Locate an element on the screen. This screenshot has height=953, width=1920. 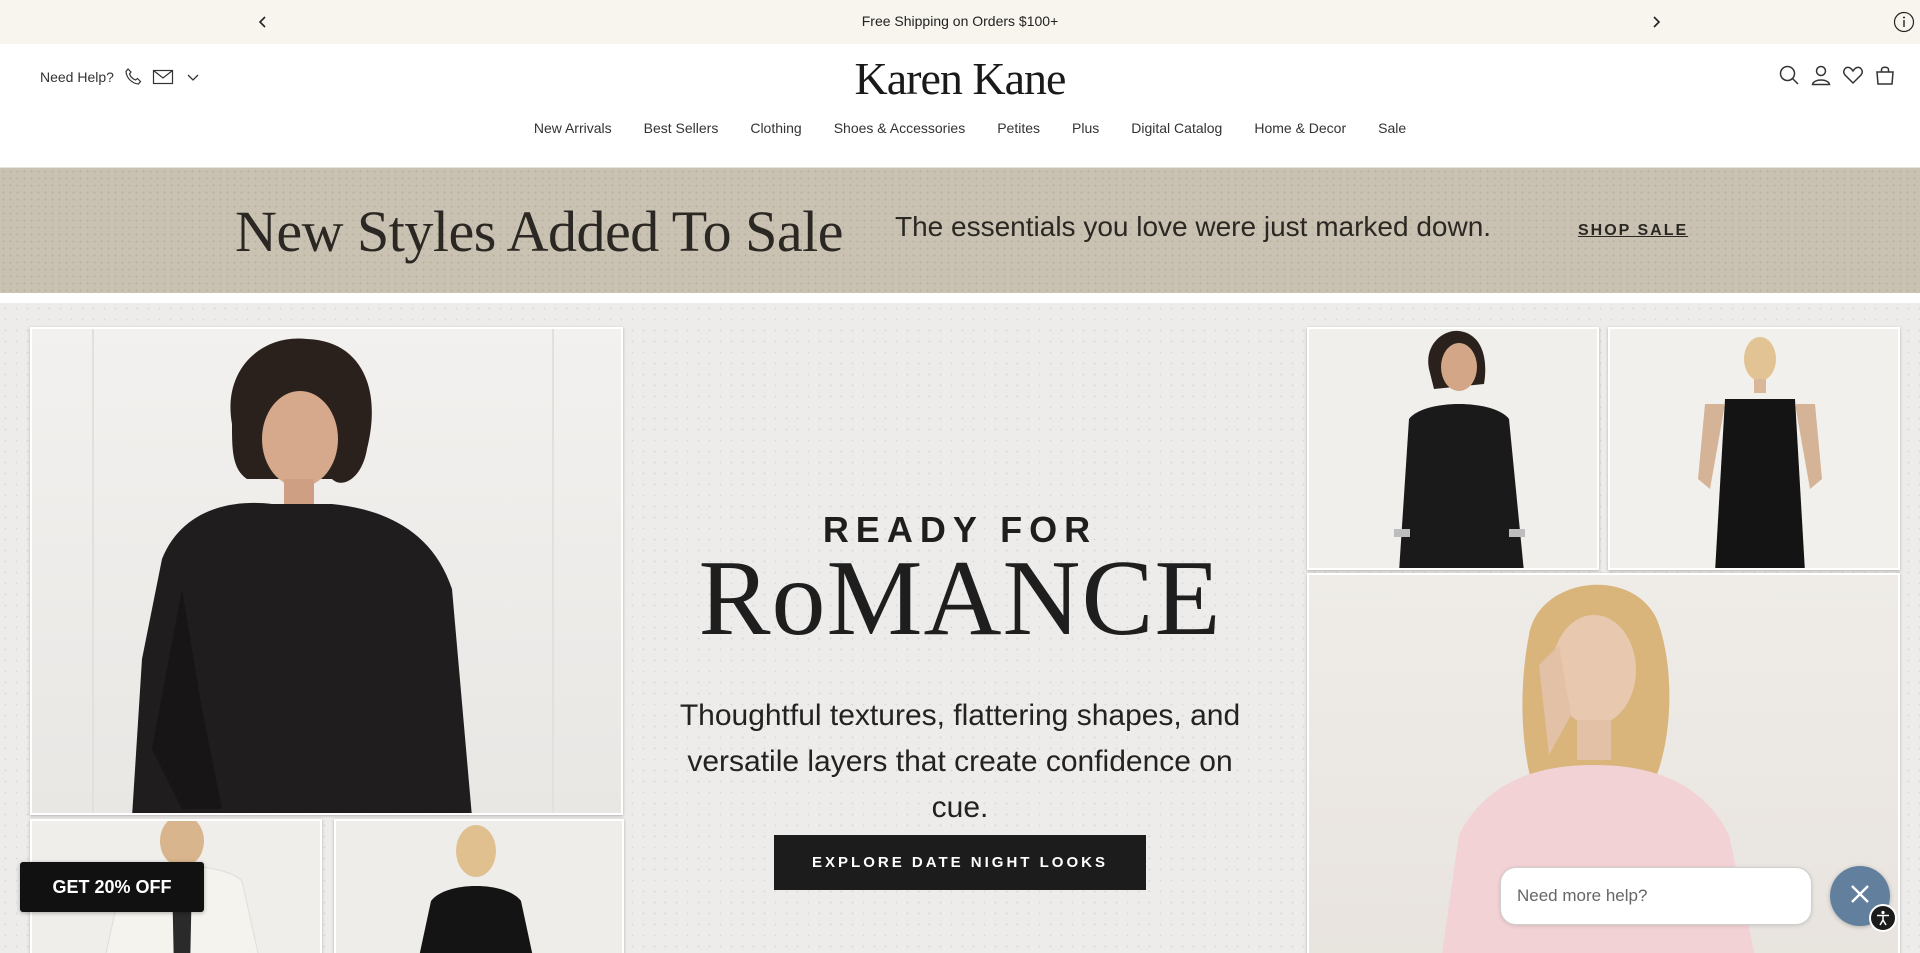
model-photo-black-dress is located at coordinates (1754, 448).